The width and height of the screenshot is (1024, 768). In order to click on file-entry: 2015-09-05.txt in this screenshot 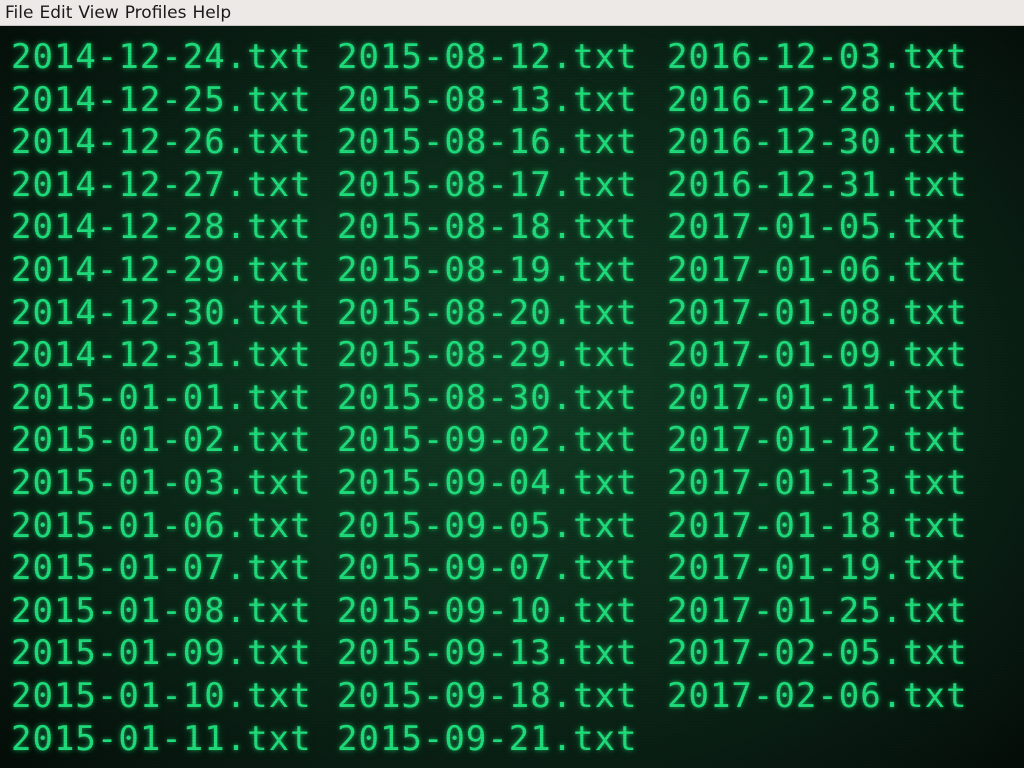, I will do `click(487, 525)`.